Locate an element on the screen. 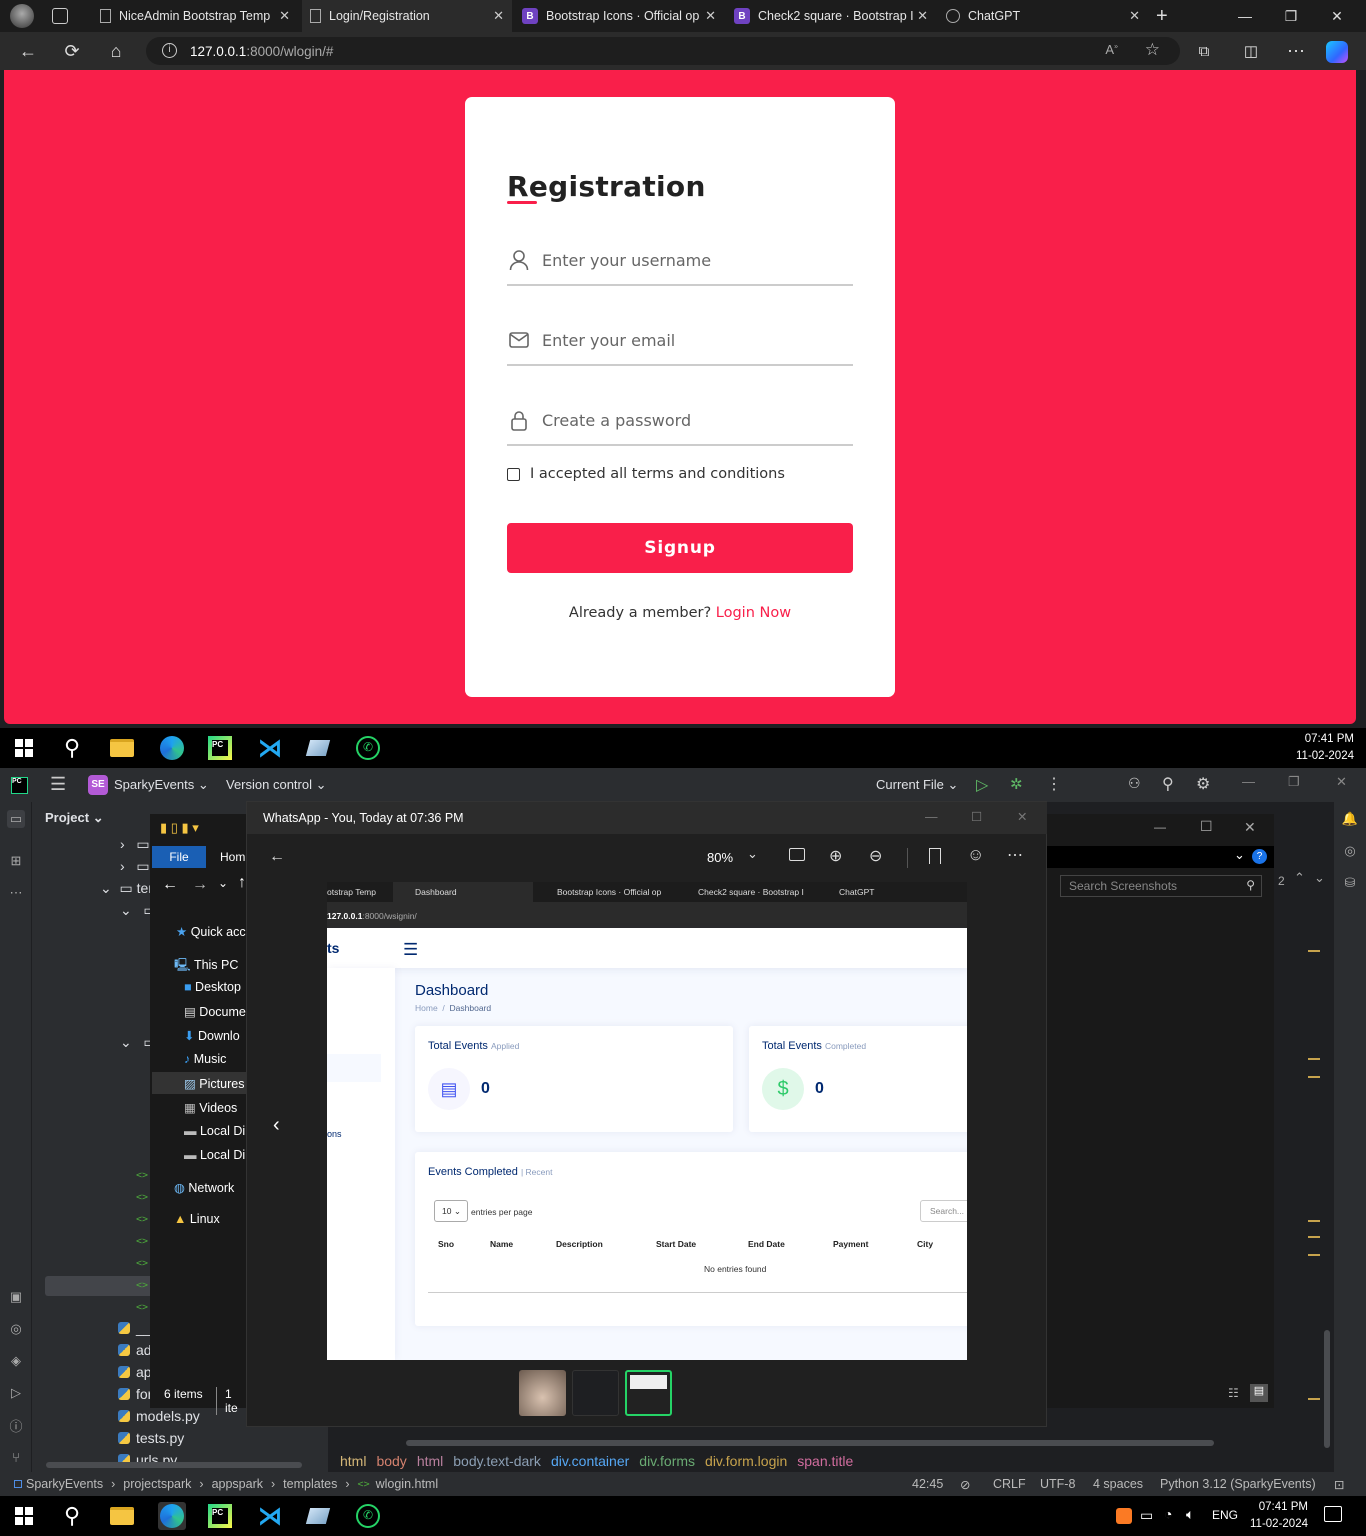 This screenshot has width=1366, height=1536. ribbon-home-tab: Hom is located at coordinates (232, 857).